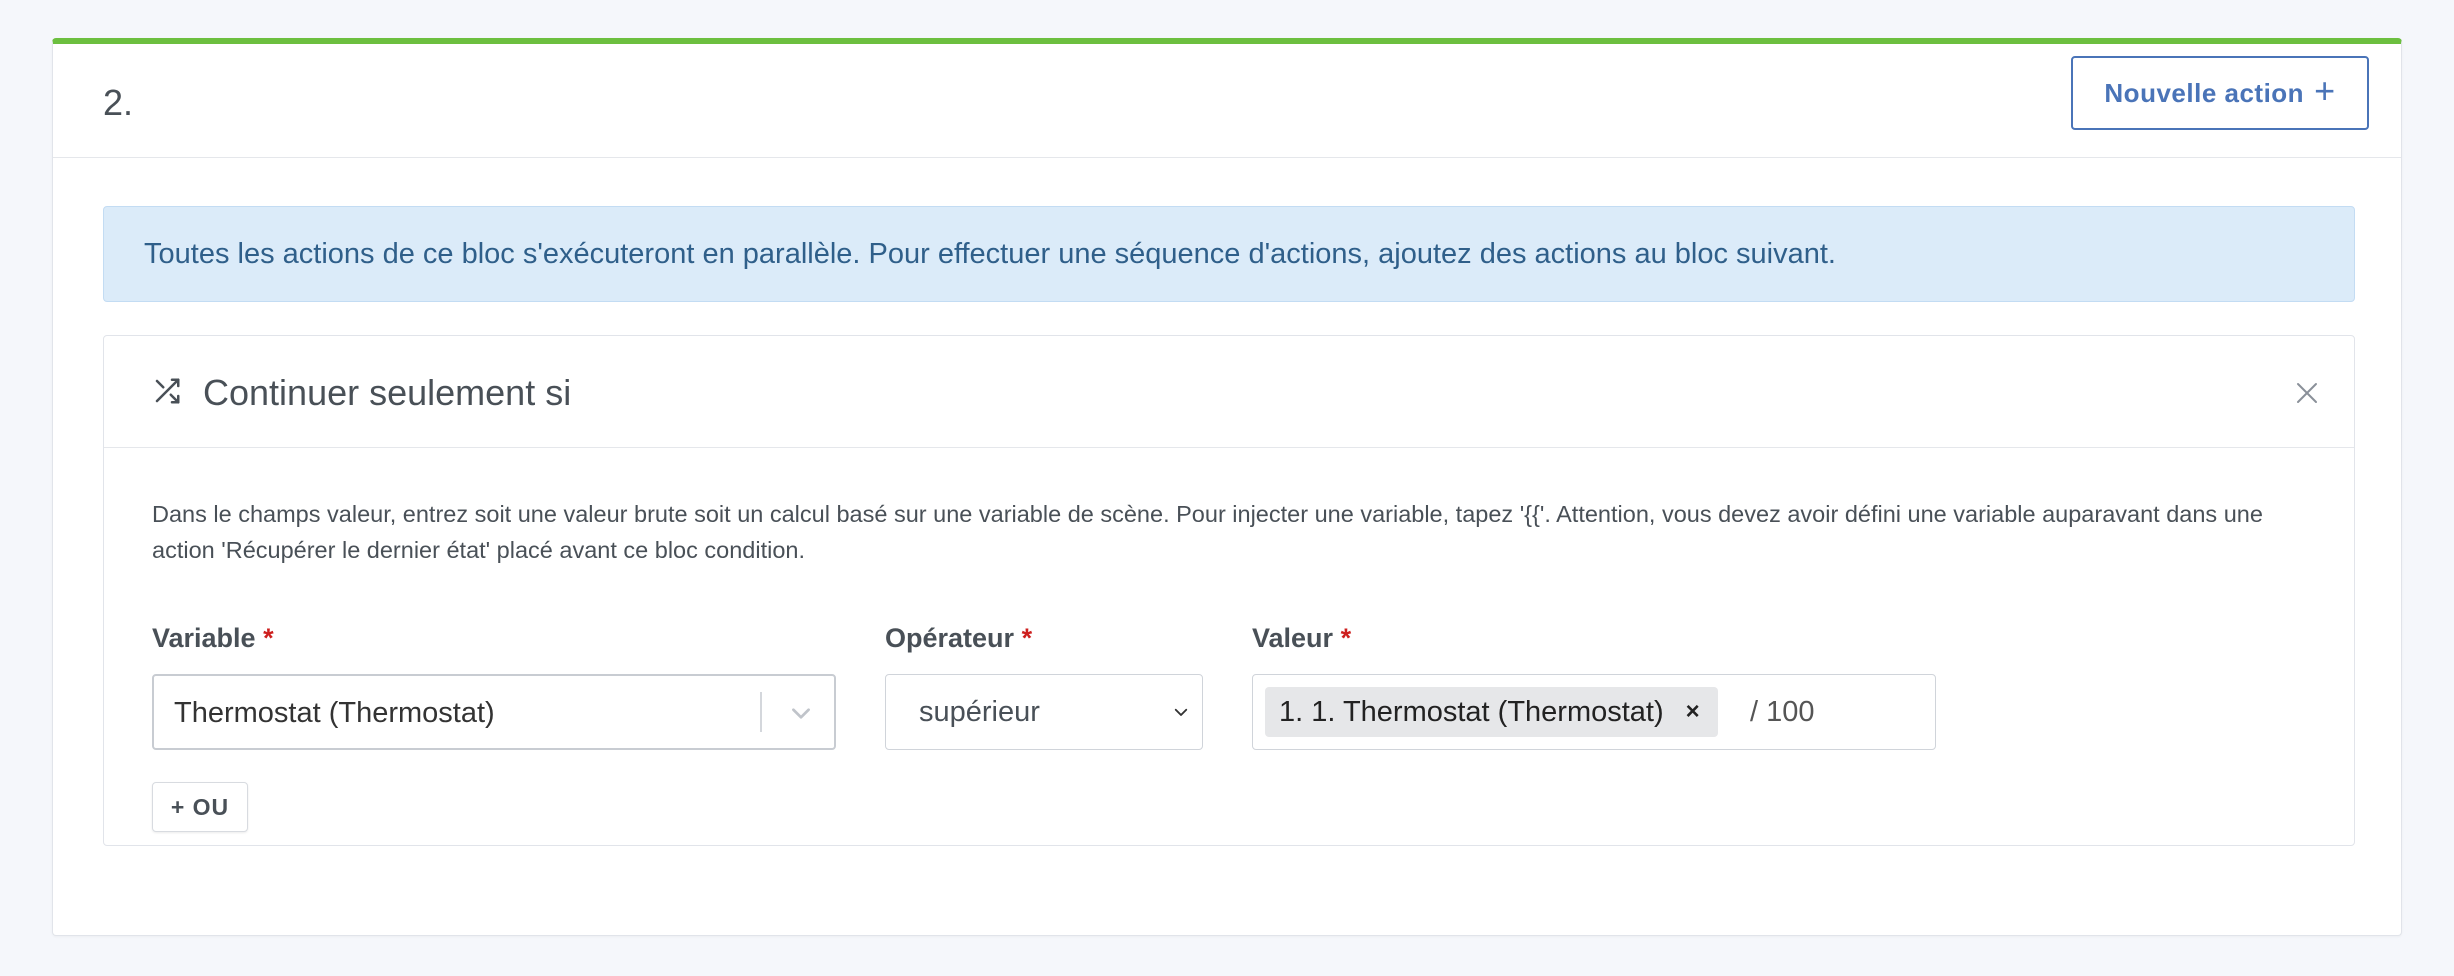 This screenshot has width=2454, height=976. What do you see at coordinates (387, 392) in the screenshot?
I see `condition-title: Continuer seulement si` at bounding box center [387, 392].